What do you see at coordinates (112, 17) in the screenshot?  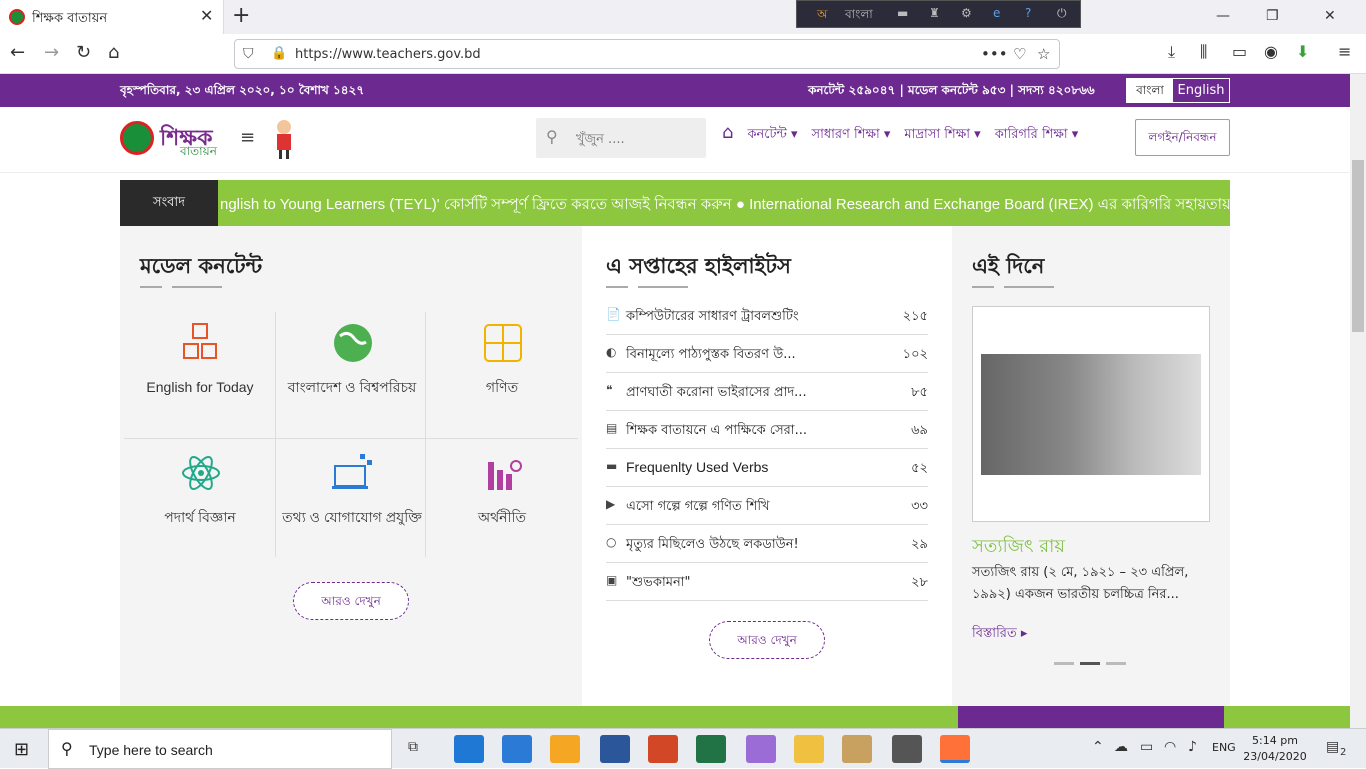 I see `browser-tab: শিক্ষক বাতায়ন ✕` at bounding box center [112, 17].